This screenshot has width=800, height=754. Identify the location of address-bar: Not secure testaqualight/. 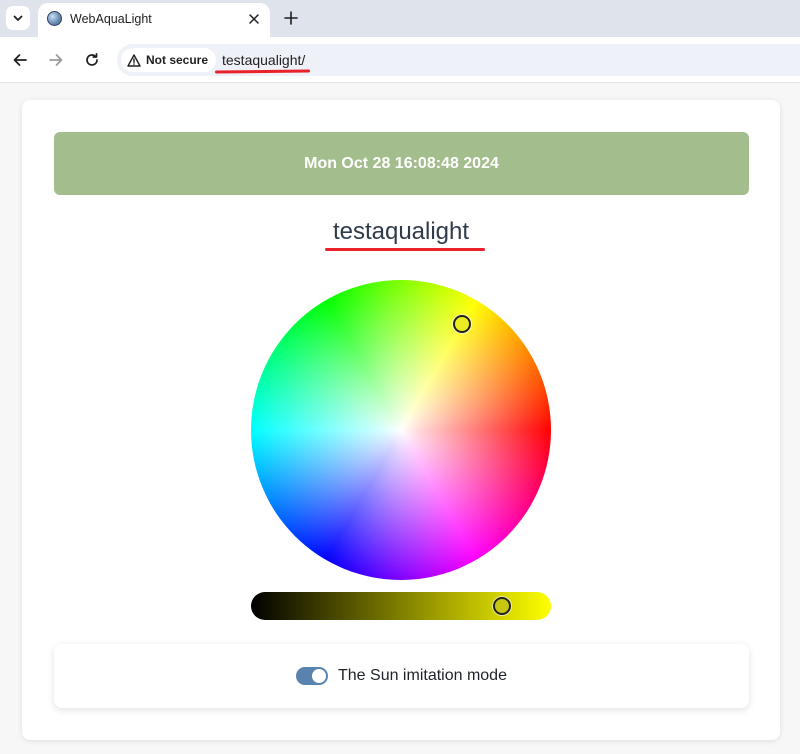
(458, 60).